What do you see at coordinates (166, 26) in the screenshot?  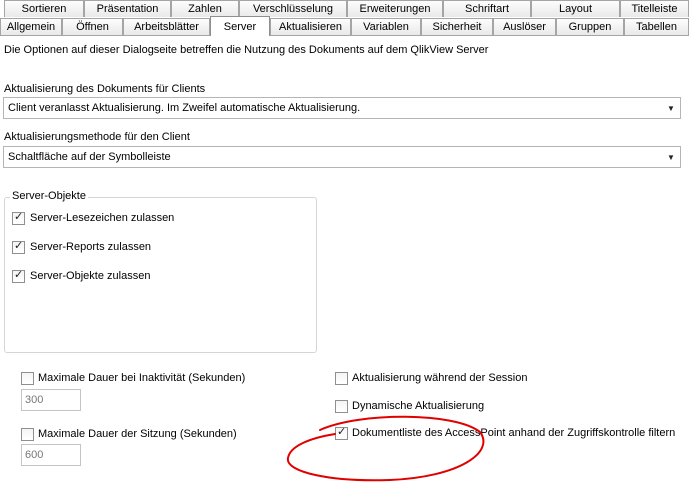 I see `tab-arbeitsblaetter: Arbeitsblätter` at bounding box center [166, 26].